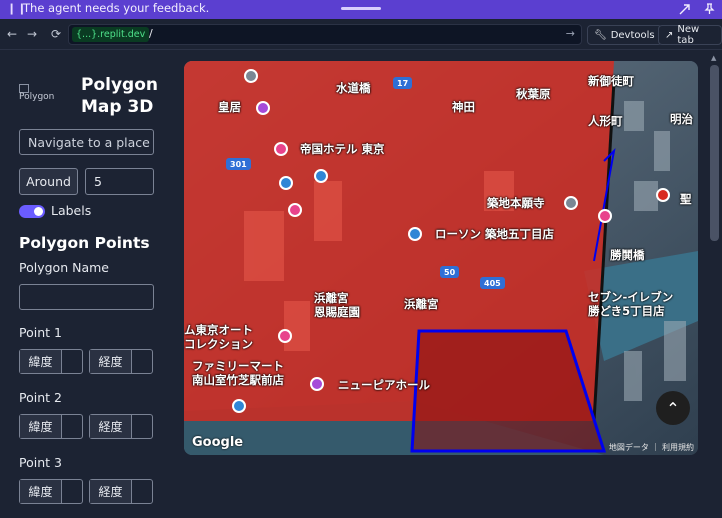 The height and width of the screenshot is (518, 722). Describe the element at coordinates (337, 305) in the screenshot. I see `map-label: 浜離宮 恩賜庭園` at that location.